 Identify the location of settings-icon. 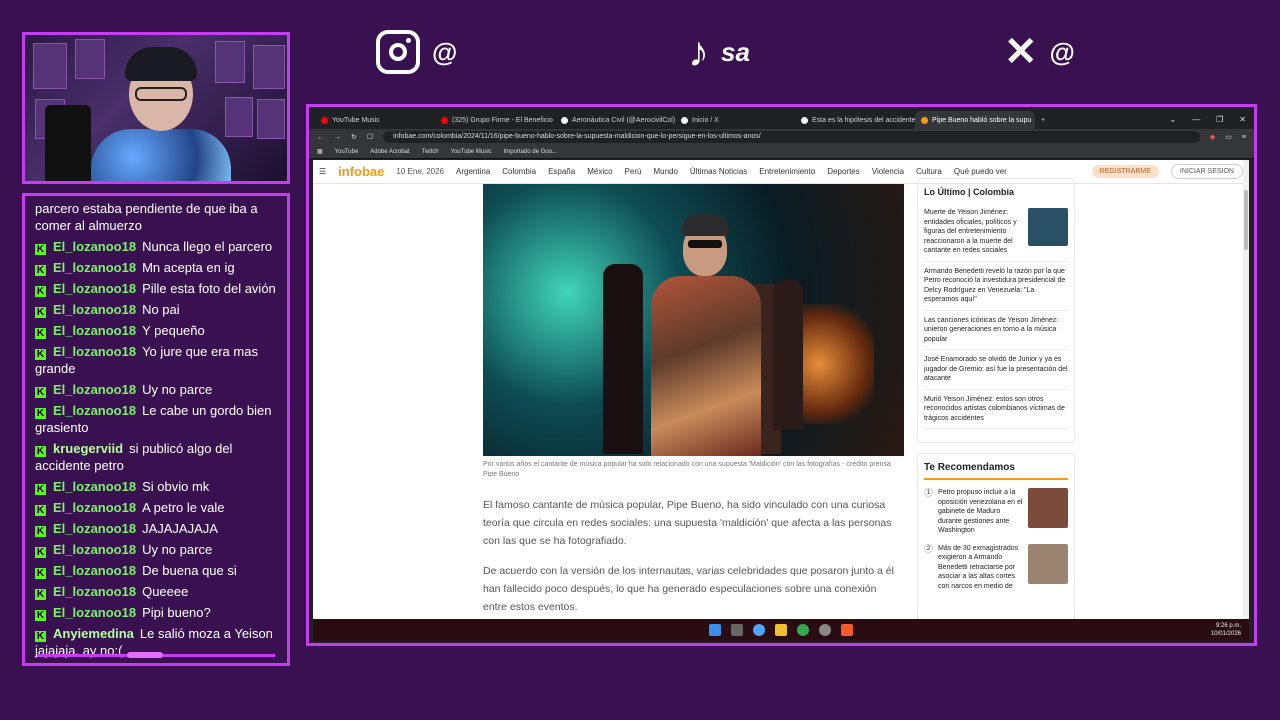
(825, 630).